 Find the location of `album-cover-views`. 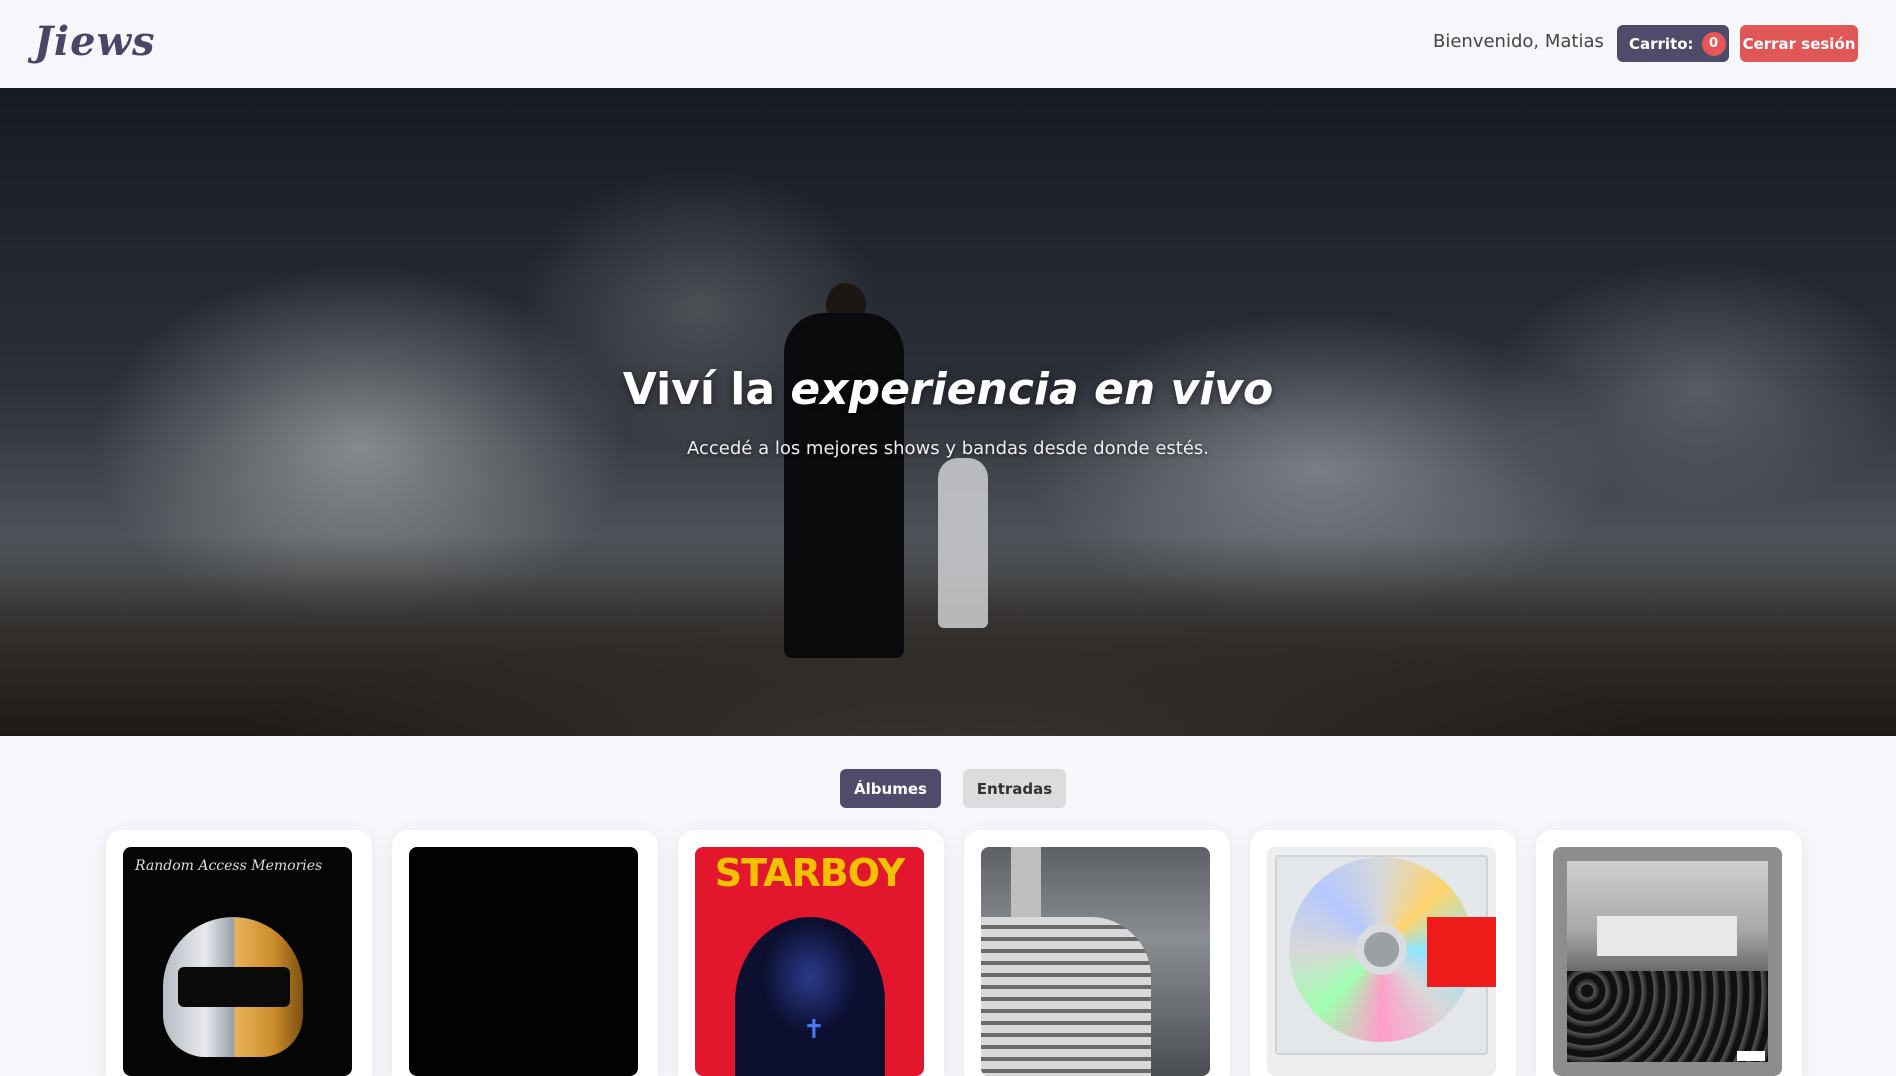

album-cover-views is located at coordinates (1095, 961).